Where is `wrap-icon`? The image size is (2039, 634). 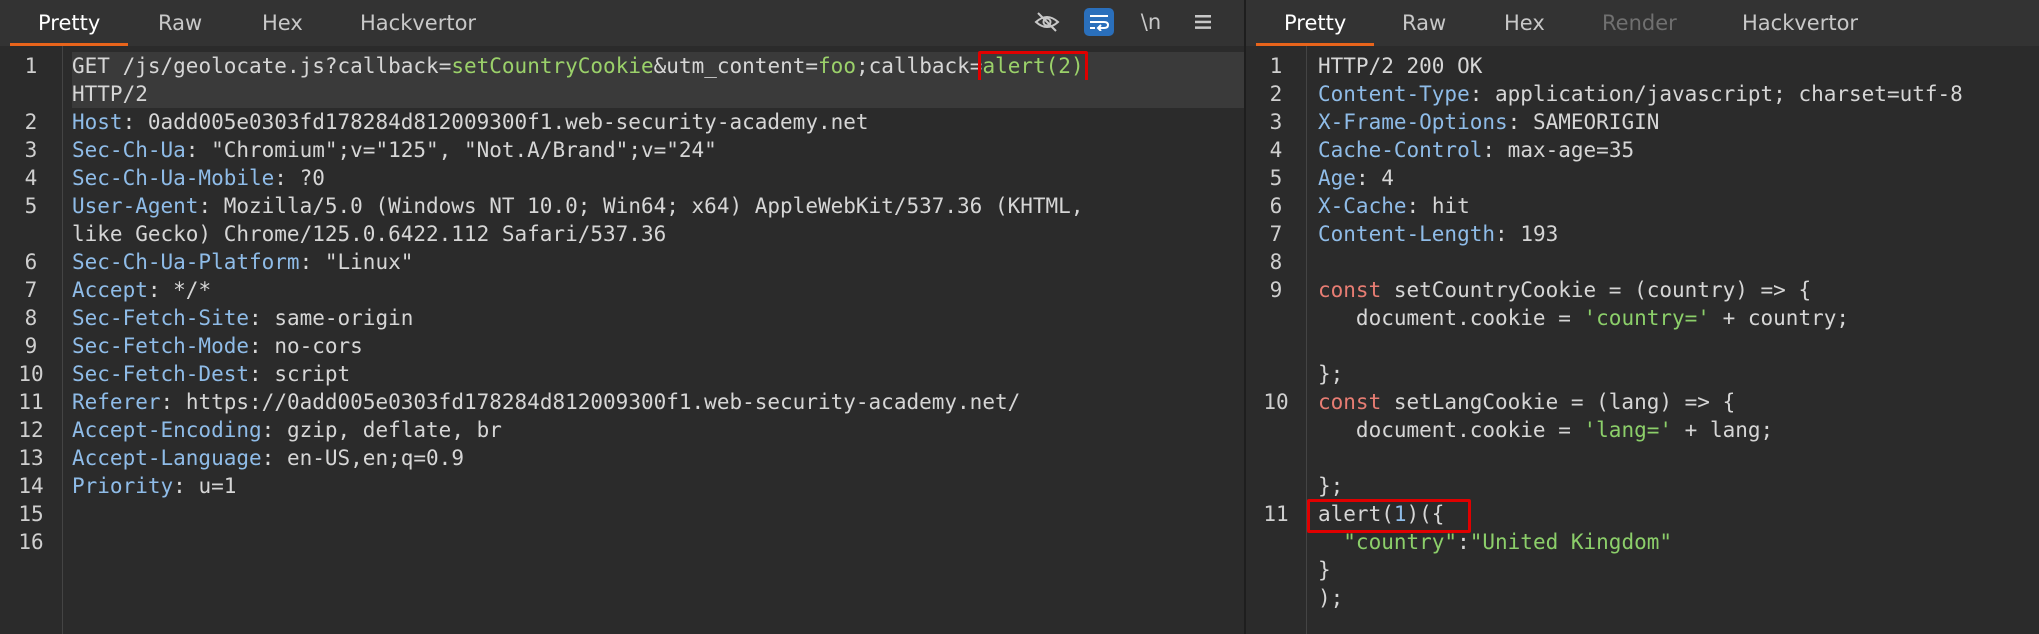 wrap-icon is located at coordinates (1099, 22).